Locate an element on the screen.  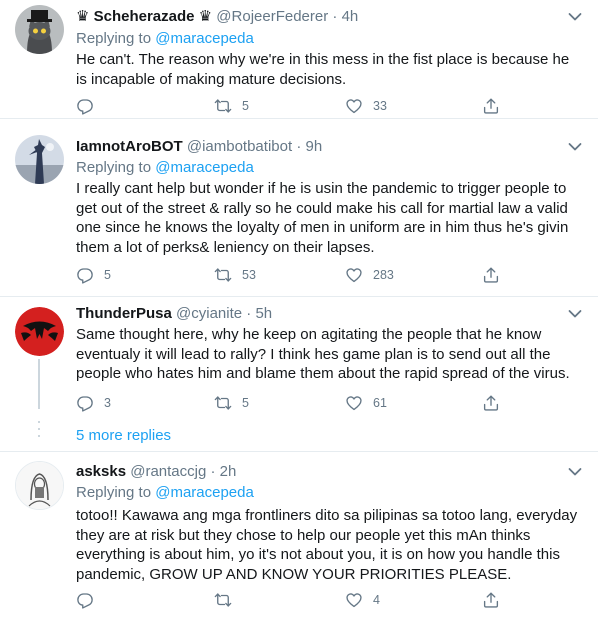
retweet-count: 53 is located at coordinates (249, 275).